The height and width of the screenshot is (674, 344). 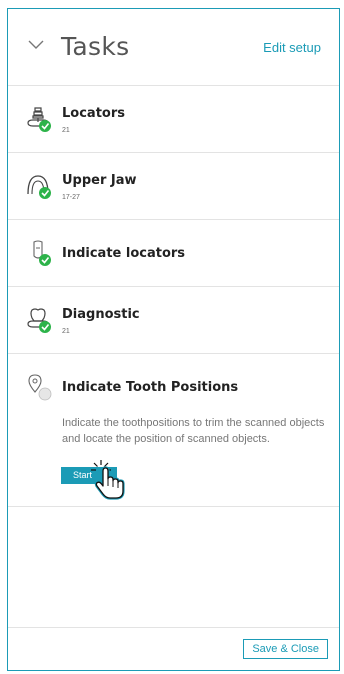 I want to click on task-name: Indicate Tooth Positions, so click(x=150, y=387).